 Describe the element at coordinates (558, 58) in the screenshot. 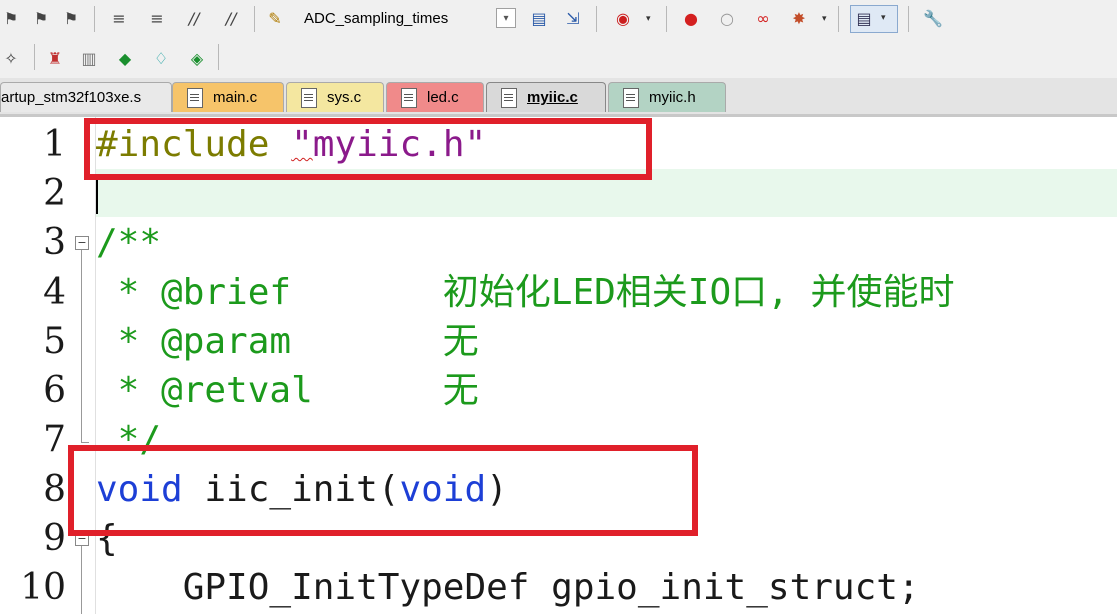

I see `toolbar-secondary: ✧ ♜ ▥ ◆ ♢ ◈` at that location.